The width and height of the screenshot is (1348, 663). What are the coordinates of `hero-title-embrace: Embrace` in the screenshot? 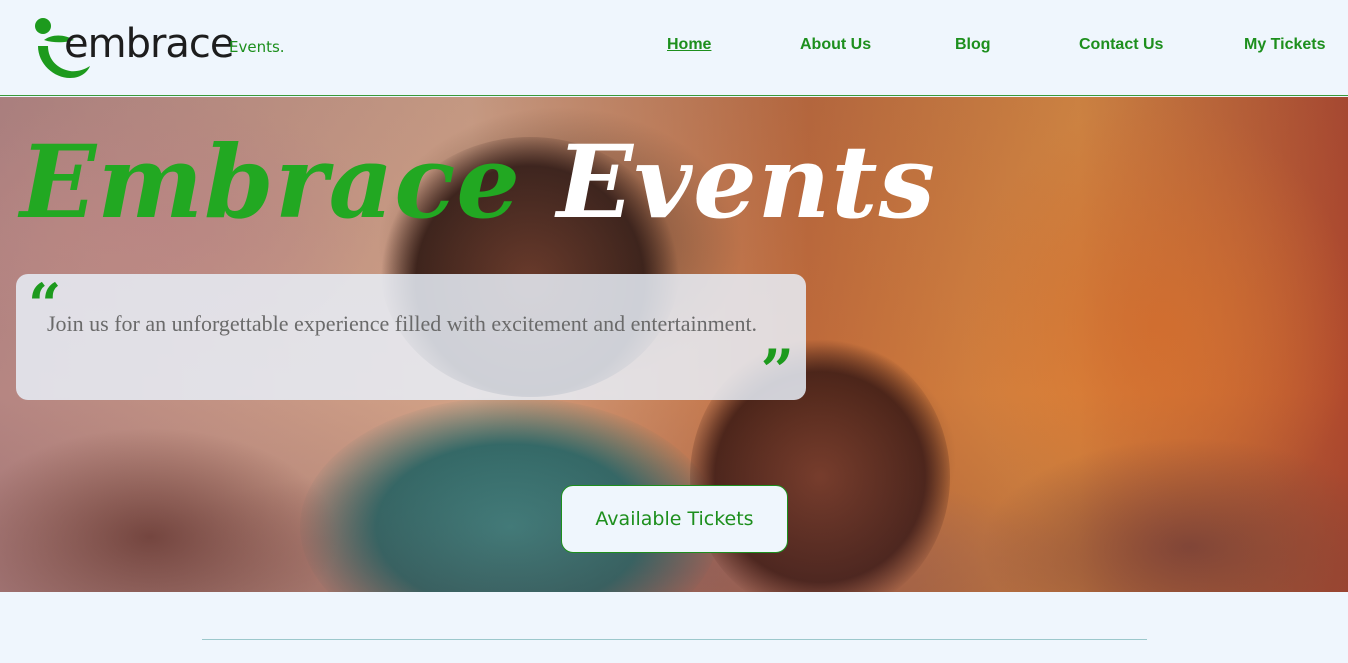 It's located at (270, 182).